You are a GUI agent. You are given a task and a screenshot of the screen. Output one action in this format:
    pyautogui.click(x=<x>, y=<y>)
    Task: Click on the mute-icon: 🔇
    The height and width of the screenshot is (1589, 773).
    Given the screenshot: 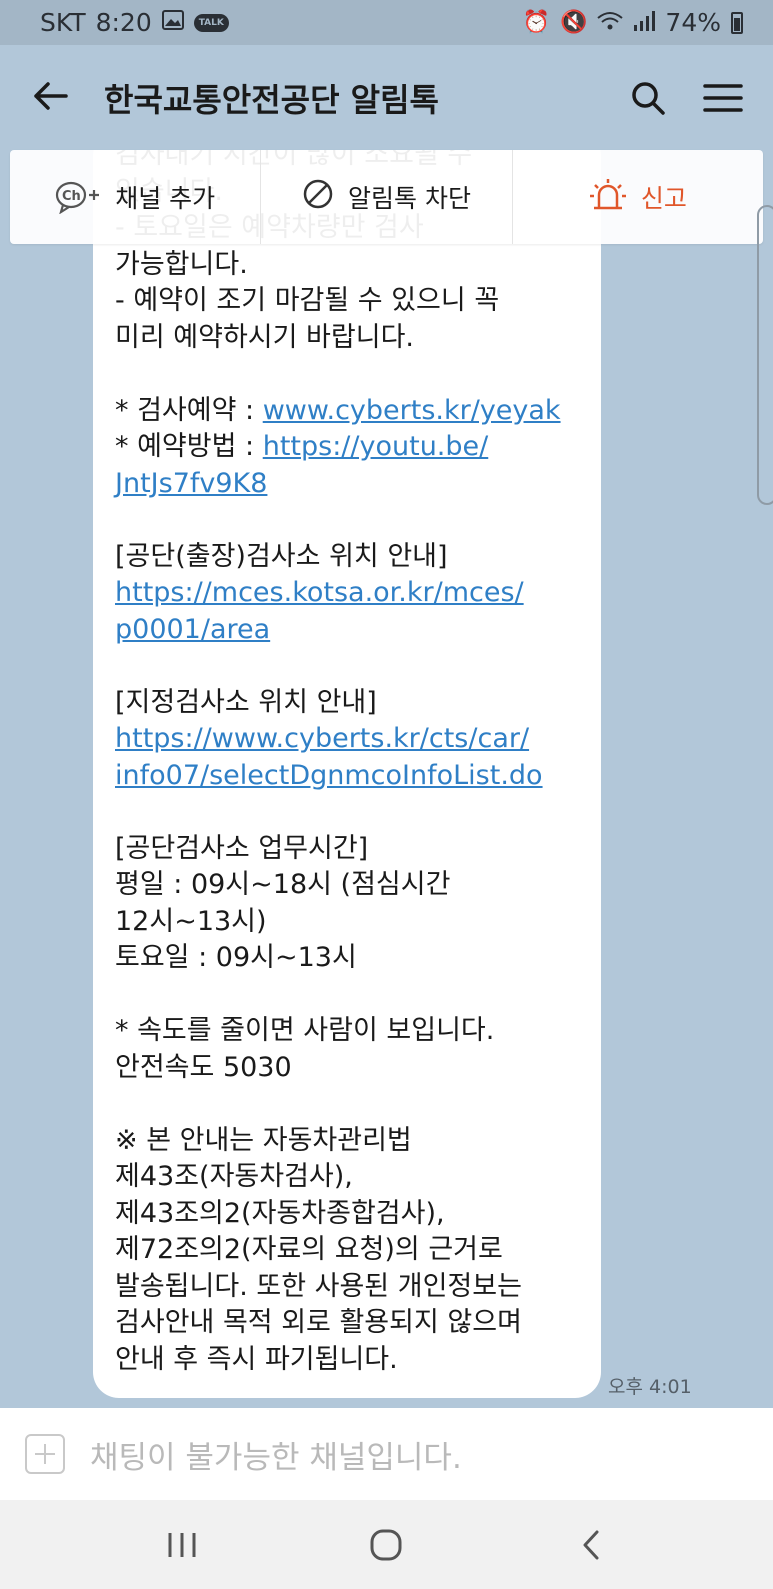 What is the action you would take?
    pyautogui.click(x=574, y=22)
    